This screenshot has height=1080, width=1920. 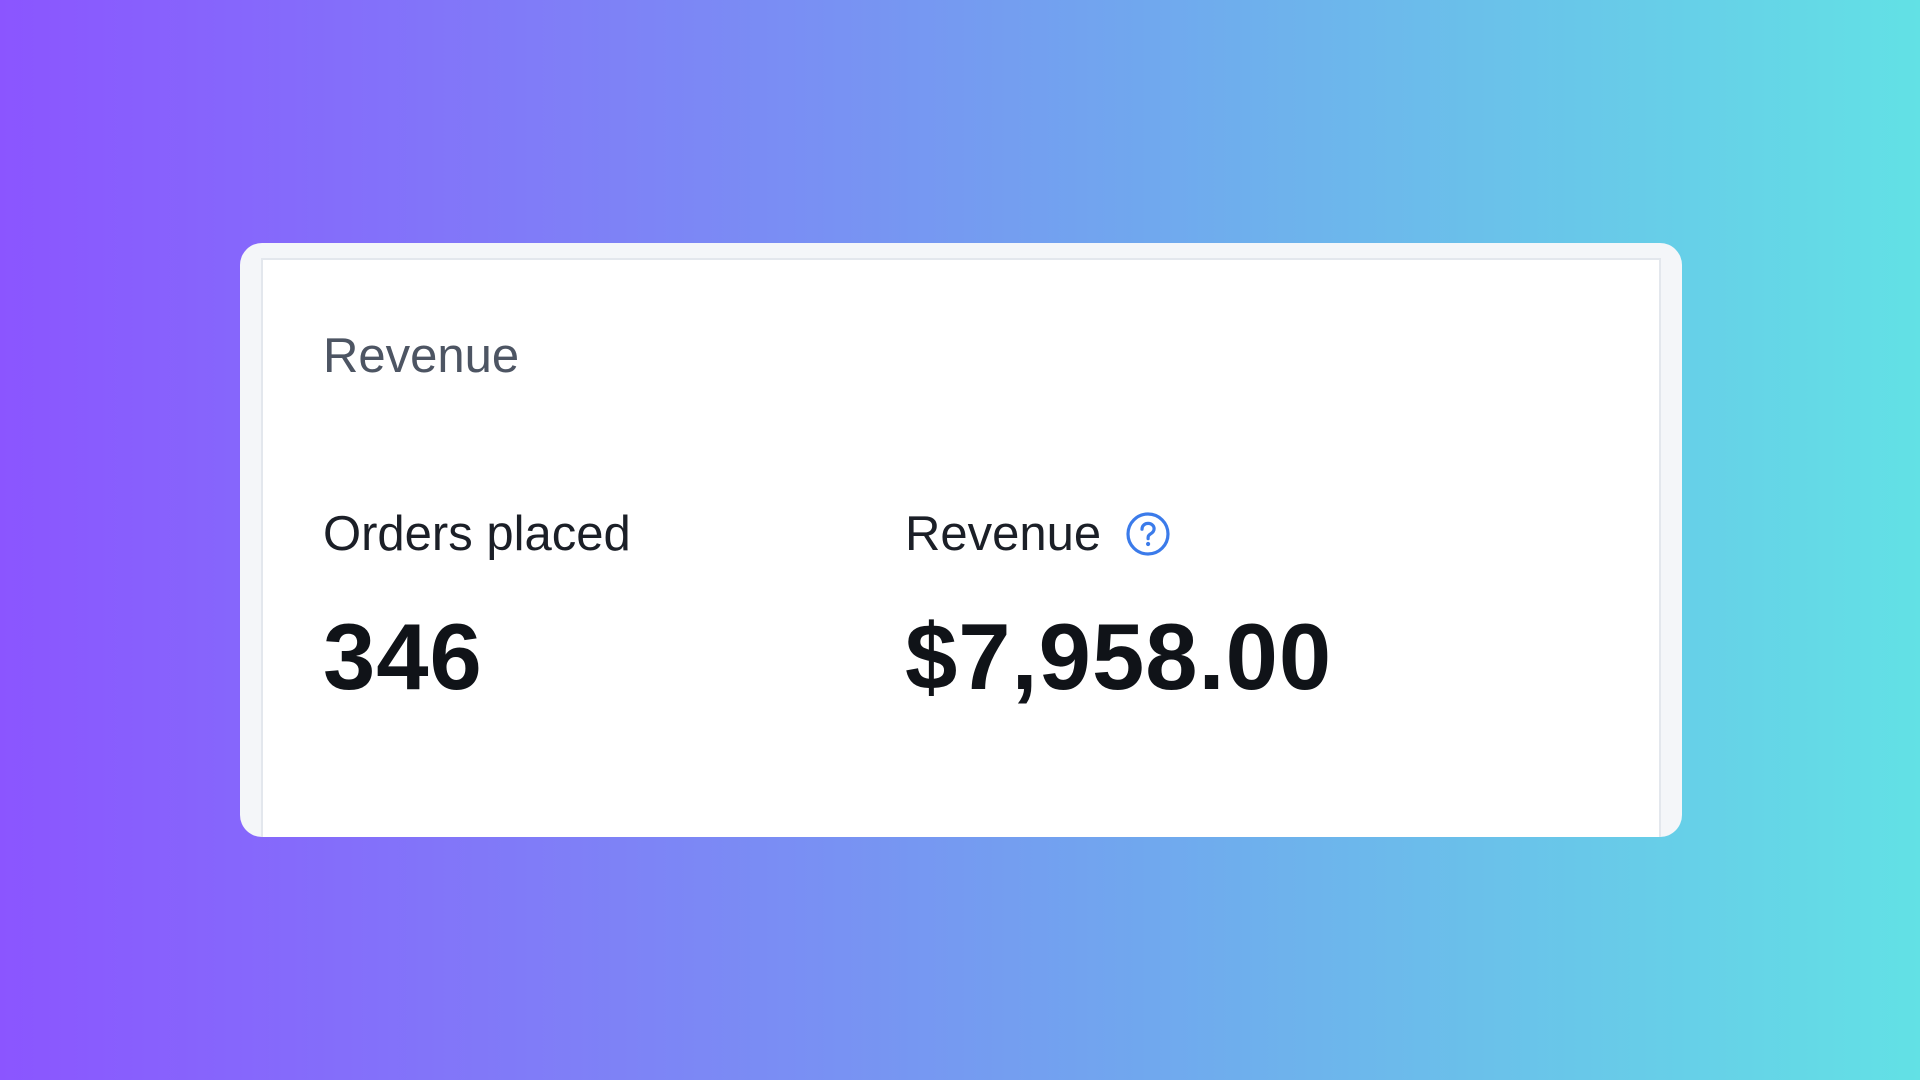 I want to click on metric-label-orders: Orders placed, so click(x=477, y=533).